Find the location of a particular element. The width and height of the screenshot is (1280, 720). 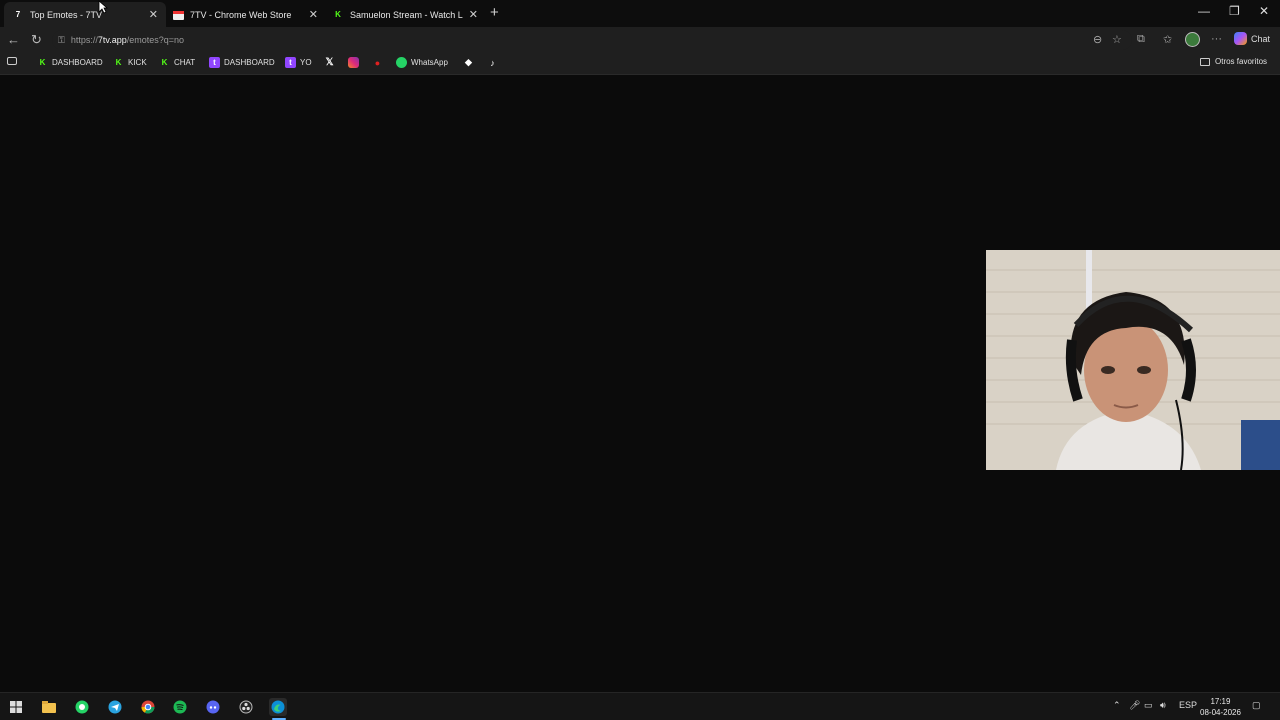

tiktok-icon: ♪ is located at coordinates (492, 62).